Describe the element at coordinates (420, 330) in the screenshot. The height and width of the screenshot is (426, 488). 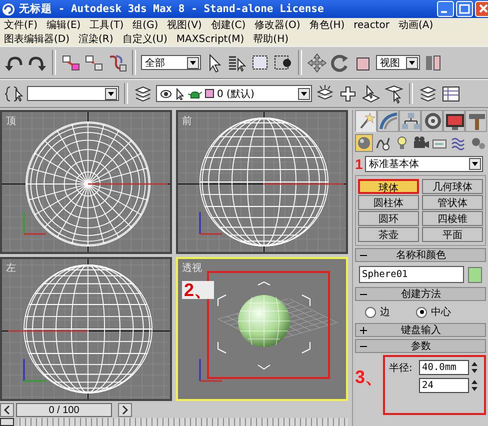
I see `rollout-header: 键盘输入` at that location.